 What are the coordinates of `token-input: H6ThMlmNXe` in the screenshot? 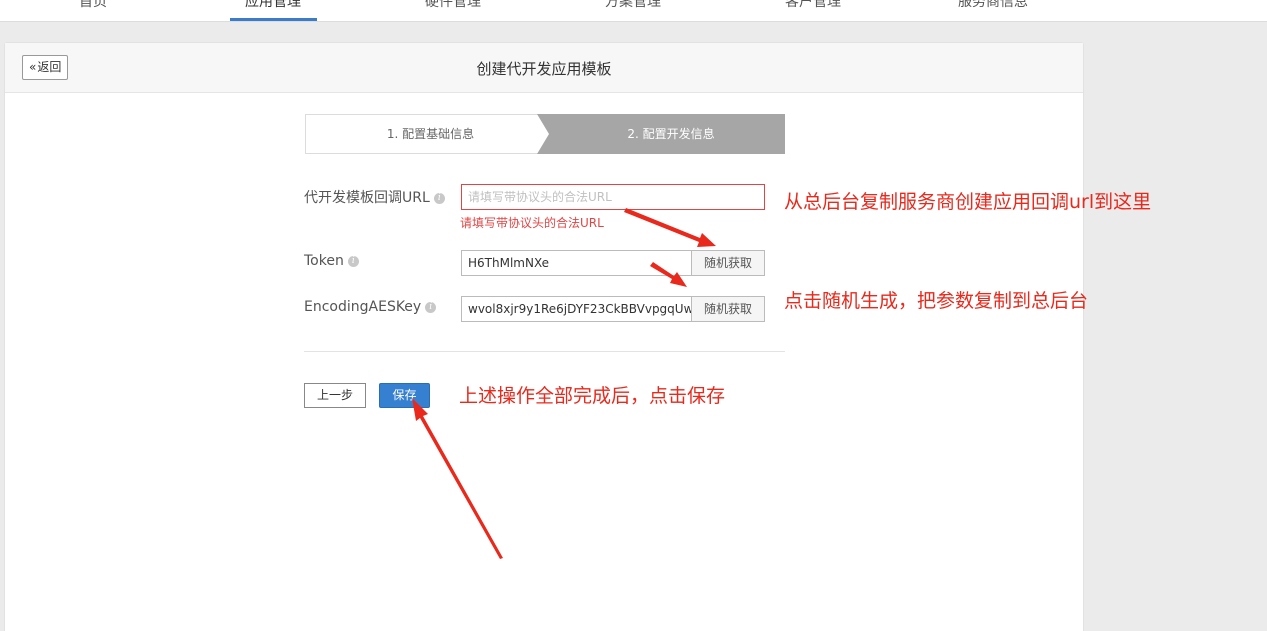 It's located at (576, 263).